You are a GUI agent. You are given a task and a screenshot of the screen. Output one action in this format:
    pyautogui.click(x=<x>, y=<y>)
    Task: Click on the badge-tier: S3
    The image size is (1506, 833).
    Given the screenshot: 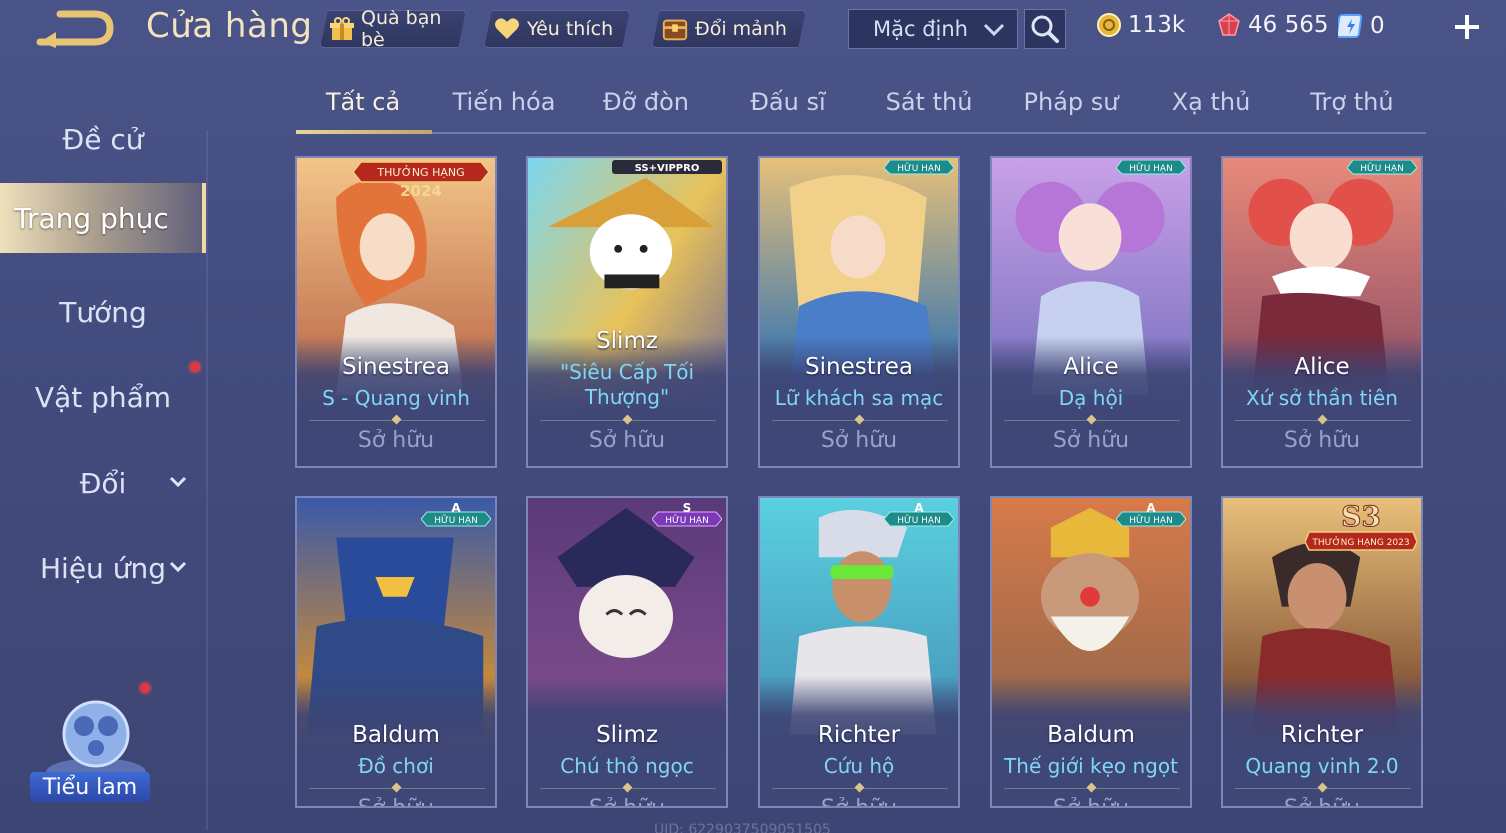 What is the action you would take?
    pyautogui.click(x=1361, y=516)
    